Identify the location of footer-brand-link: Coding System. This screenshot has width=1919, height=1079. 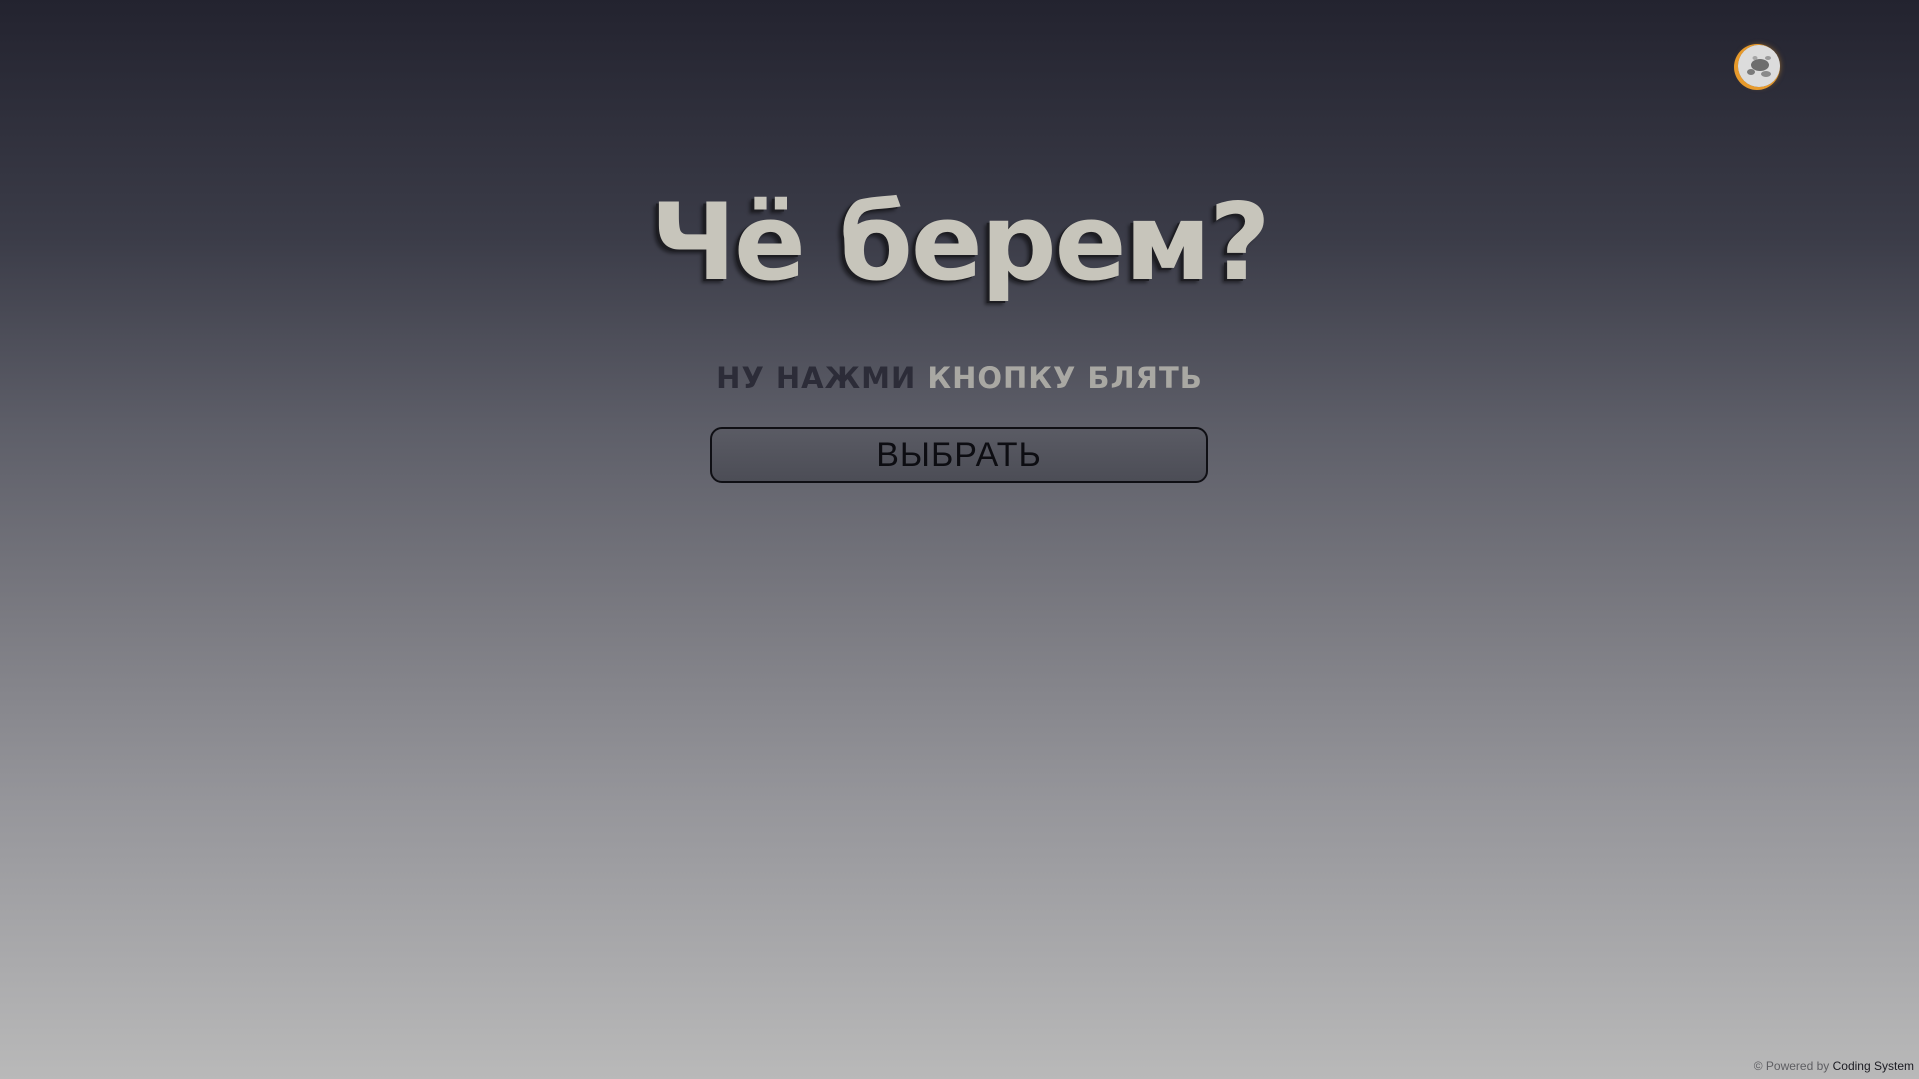
(1873, 1066).